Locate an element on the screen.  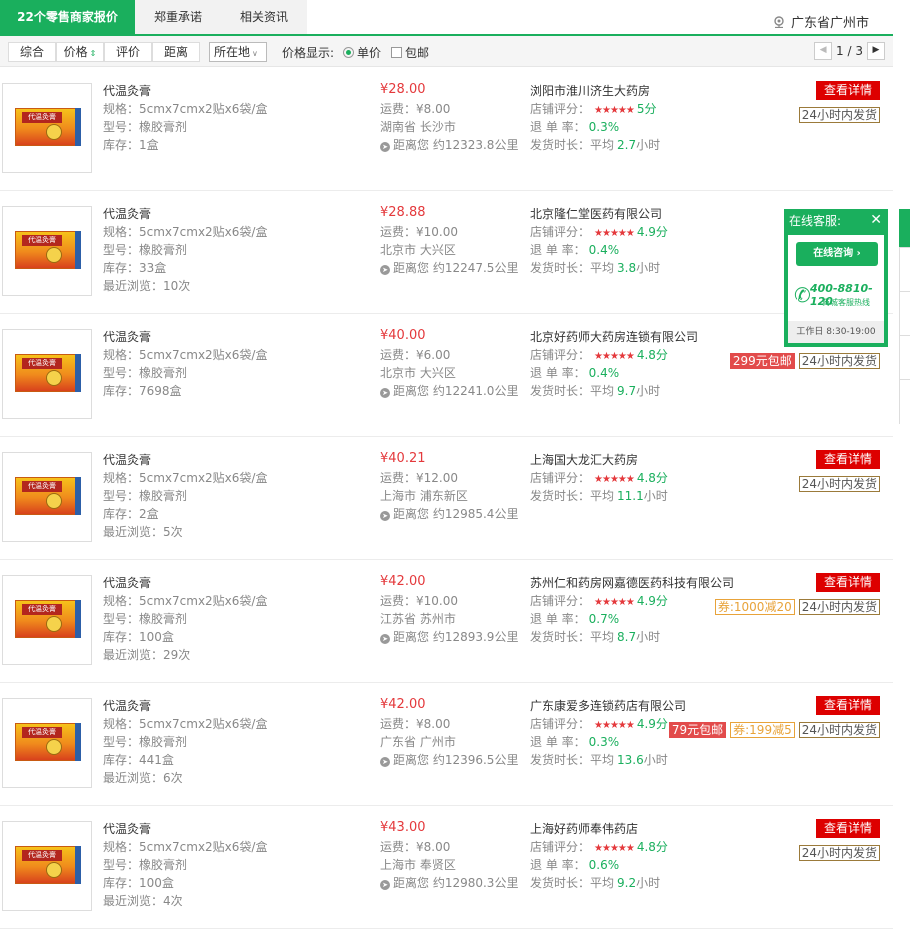
ship-value: 9.7 is located at coordinates (627, 391).